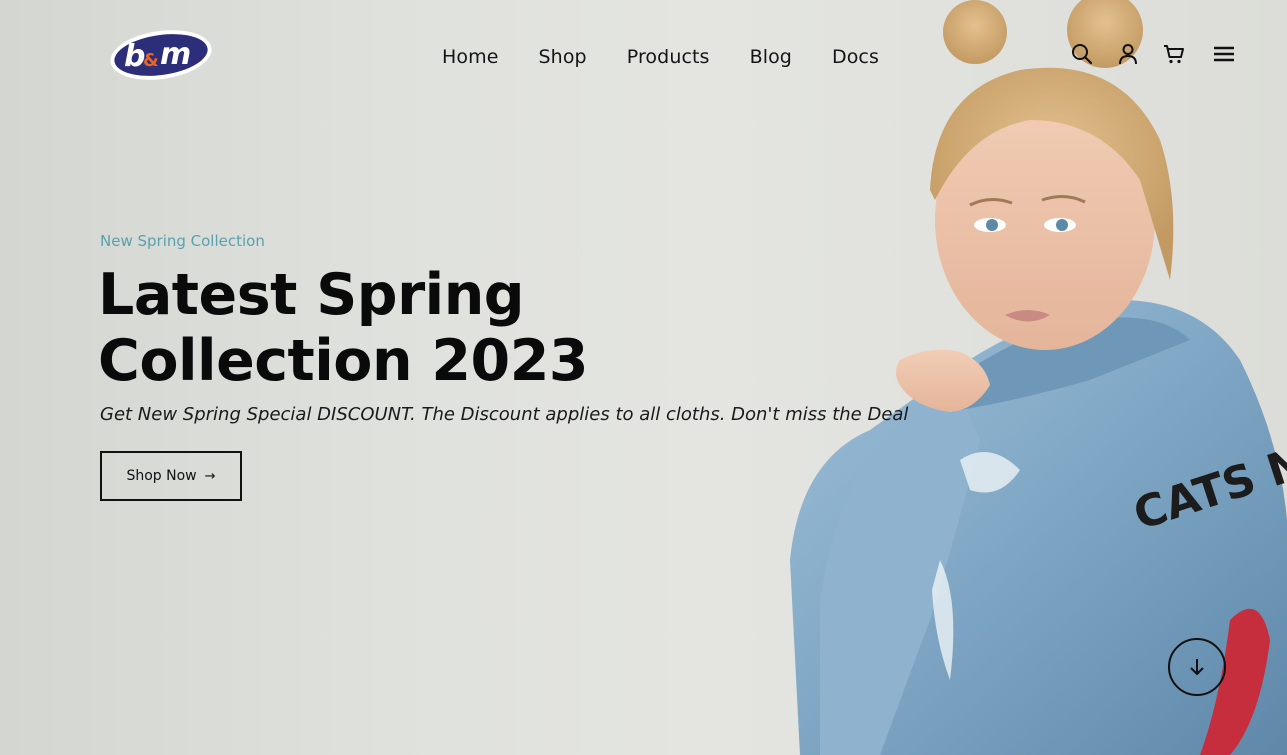  What do you see at coordinates (855, 57) in the screenshot?
I see `nav-docs: Docs` at bounding box center [855, 57].